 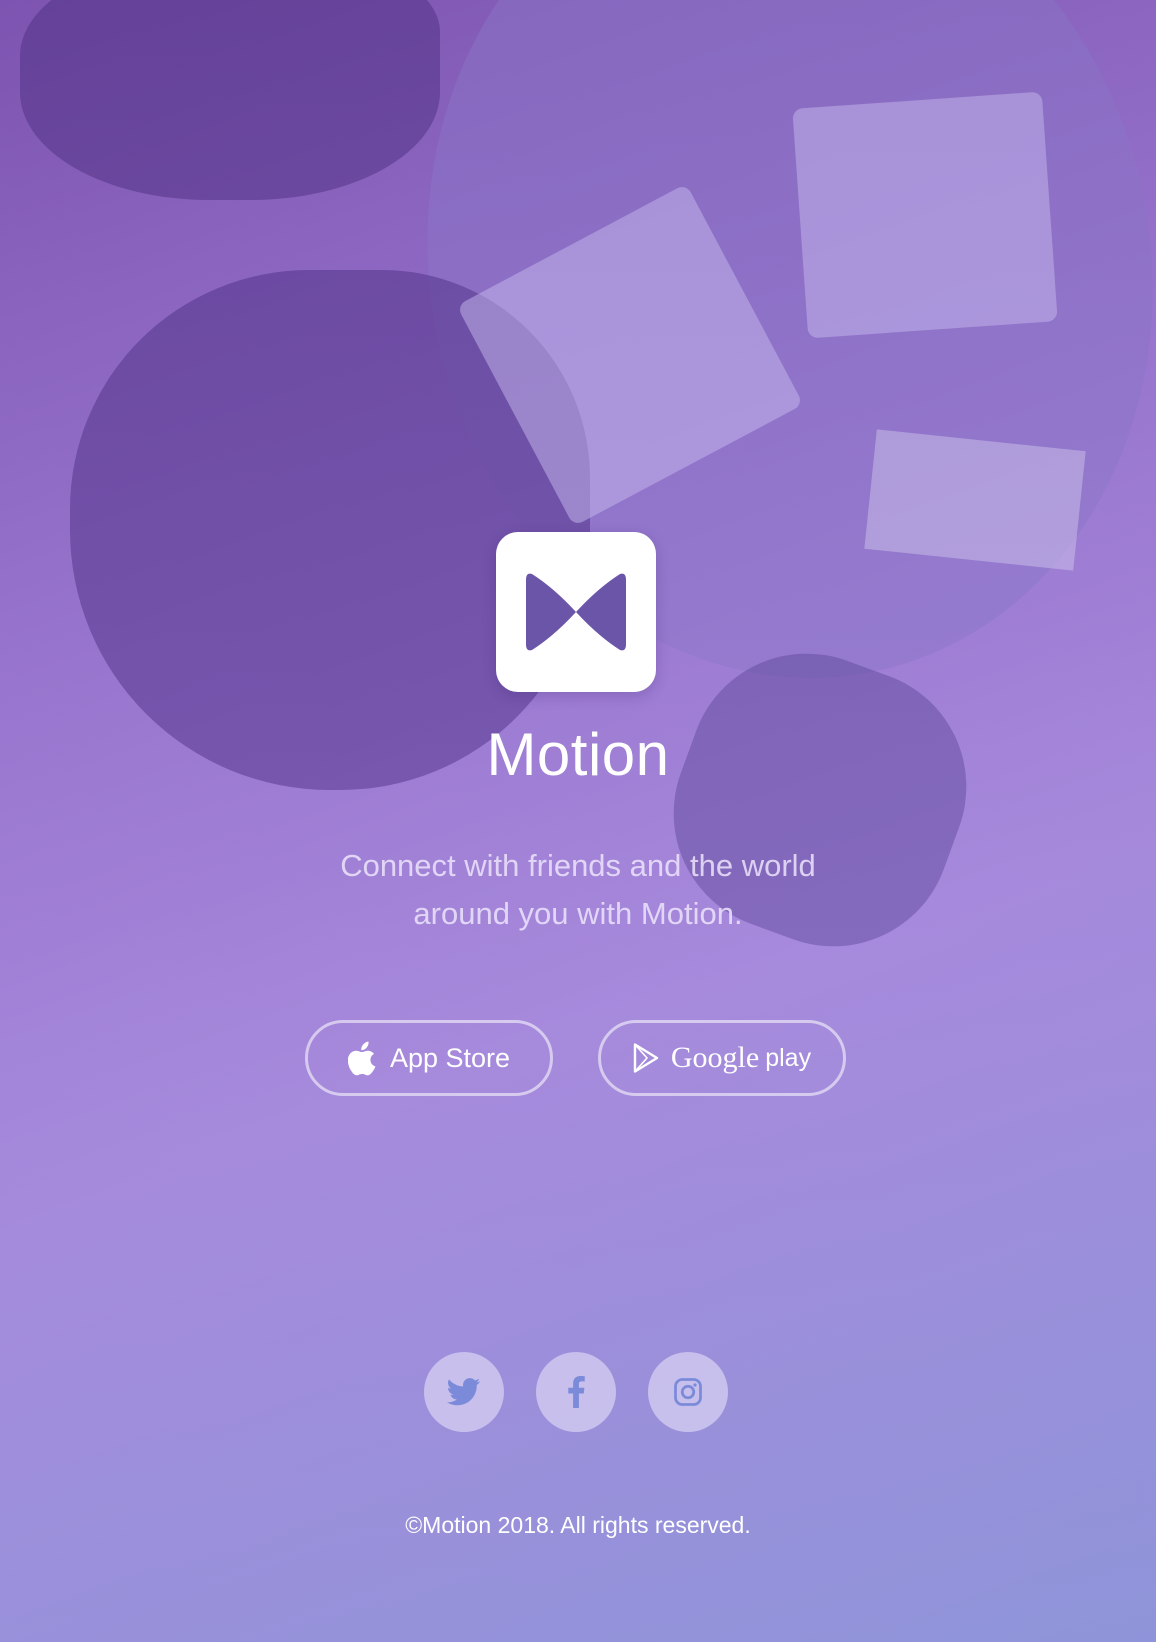 What do you see at coordinates (362, 1058) in the screenshot?
I see `apple-icon` at bounding box center [362, 1058].